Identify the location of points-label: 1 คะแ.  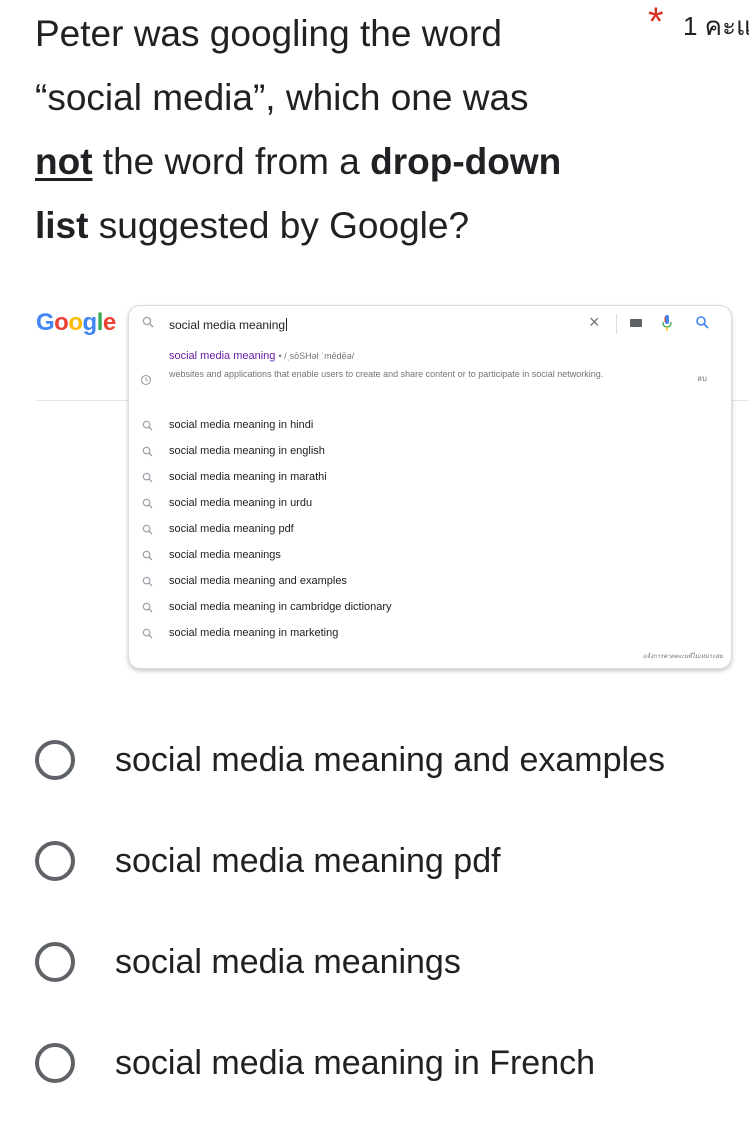
(716, 26).